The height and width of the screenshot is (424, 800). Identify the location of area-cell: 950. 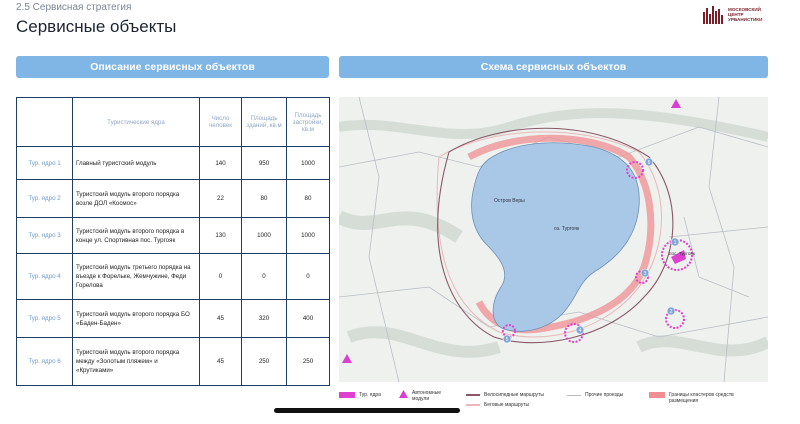
(264, 163).